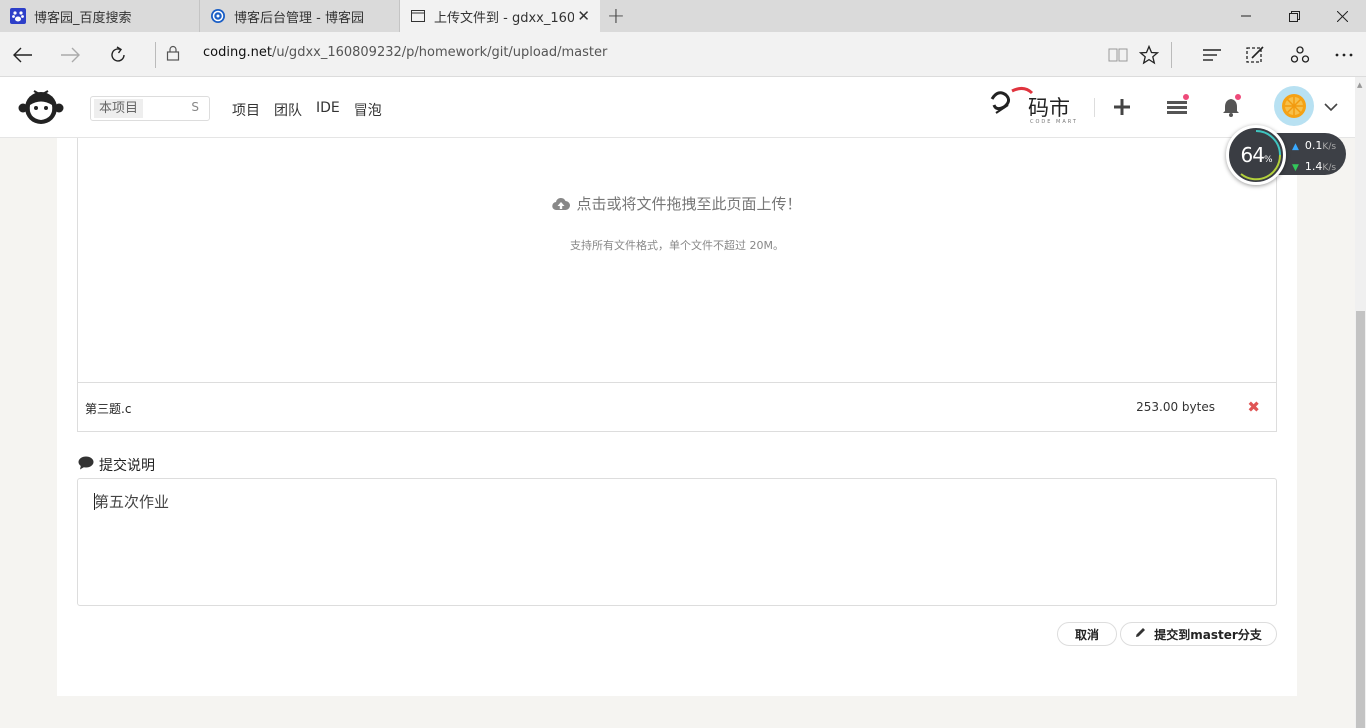 The image size is (1366, 728). What do you see at coordinates (307, 110) in the screenshot?
I see `main-nav: 项目 团队 IDE 冒泡` at bounding box center [307, 110].